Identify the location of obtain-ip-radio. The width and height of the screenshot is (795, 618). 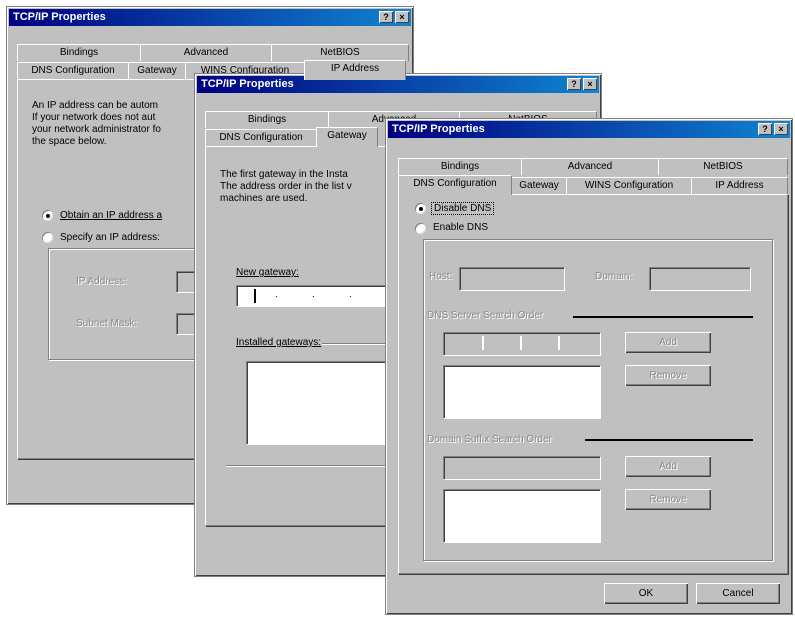
(47, 215).